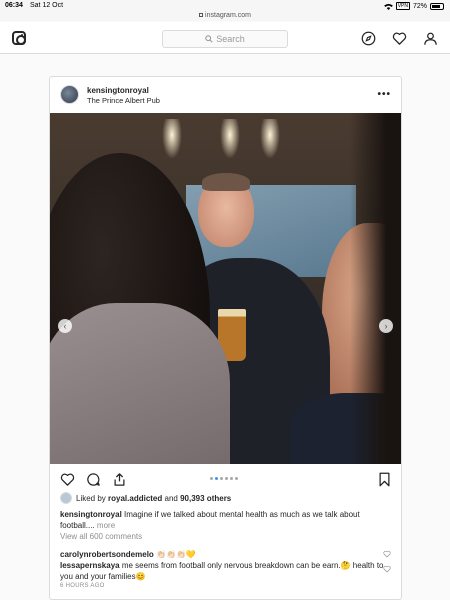 The image size is (450, 600). Describe the element at coordinates (230, 39) in the screenshot. I see `search-placeholder: Search` at that location.